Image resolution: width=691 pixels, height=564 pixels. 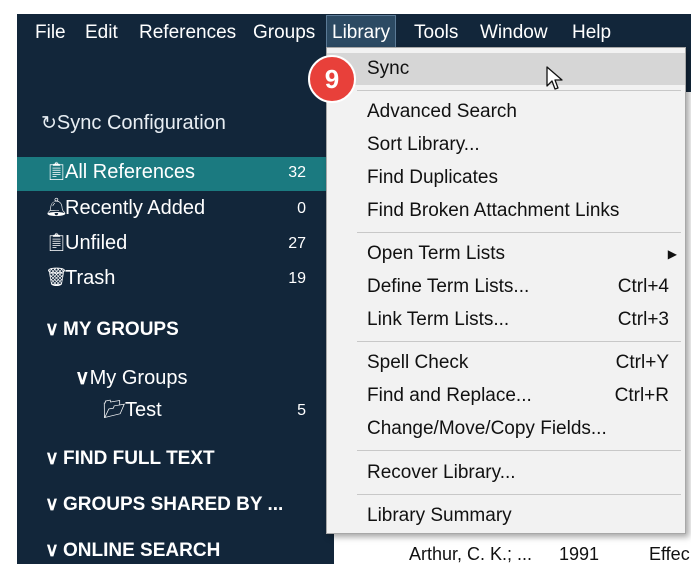 I want to click on sidebar-item-all-references: 📋︎ All References 32, so click(x=175, y=174).